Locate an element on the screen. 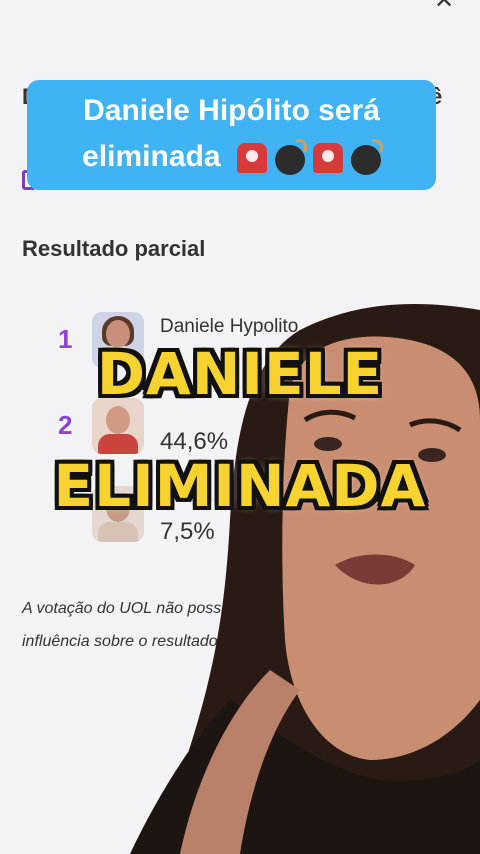 Image resolution: width=480 pixels, height=854 pixels. caption-banner: Daniele Hipólito será eliminada is located at coordinates (231, 135).